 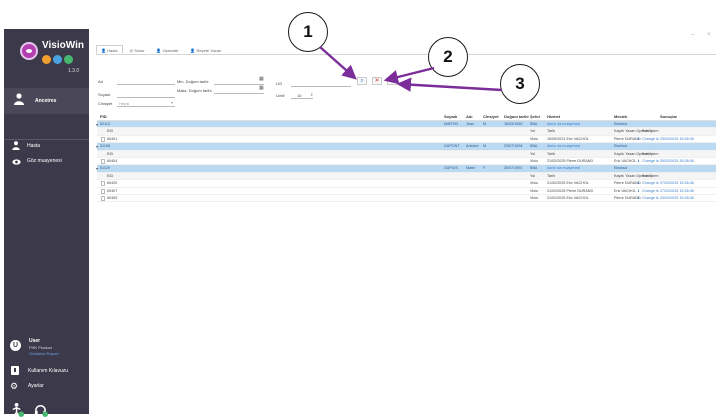 What do you see at coordinates (564, 124) in the screenshot?
I see `cell-hizmet: Akılın da muayenesi` at bounding box center [564, 124].